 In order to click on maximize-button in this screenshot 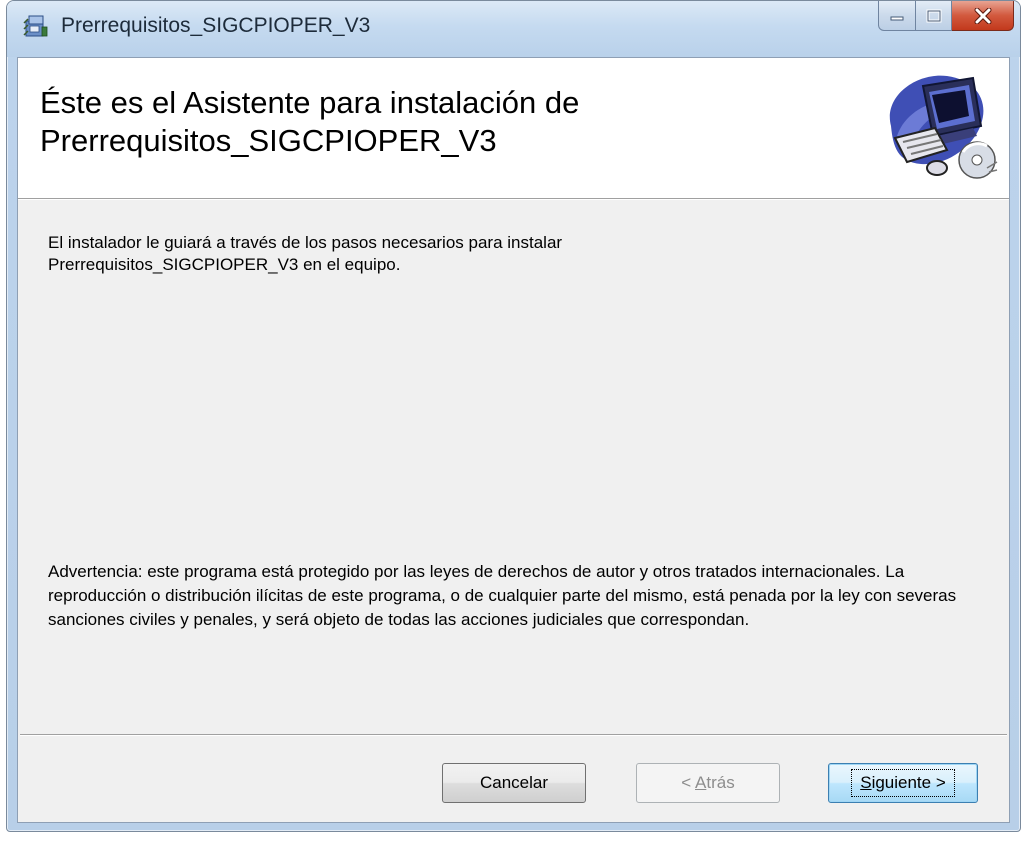, I will do `click(934, 16)`.